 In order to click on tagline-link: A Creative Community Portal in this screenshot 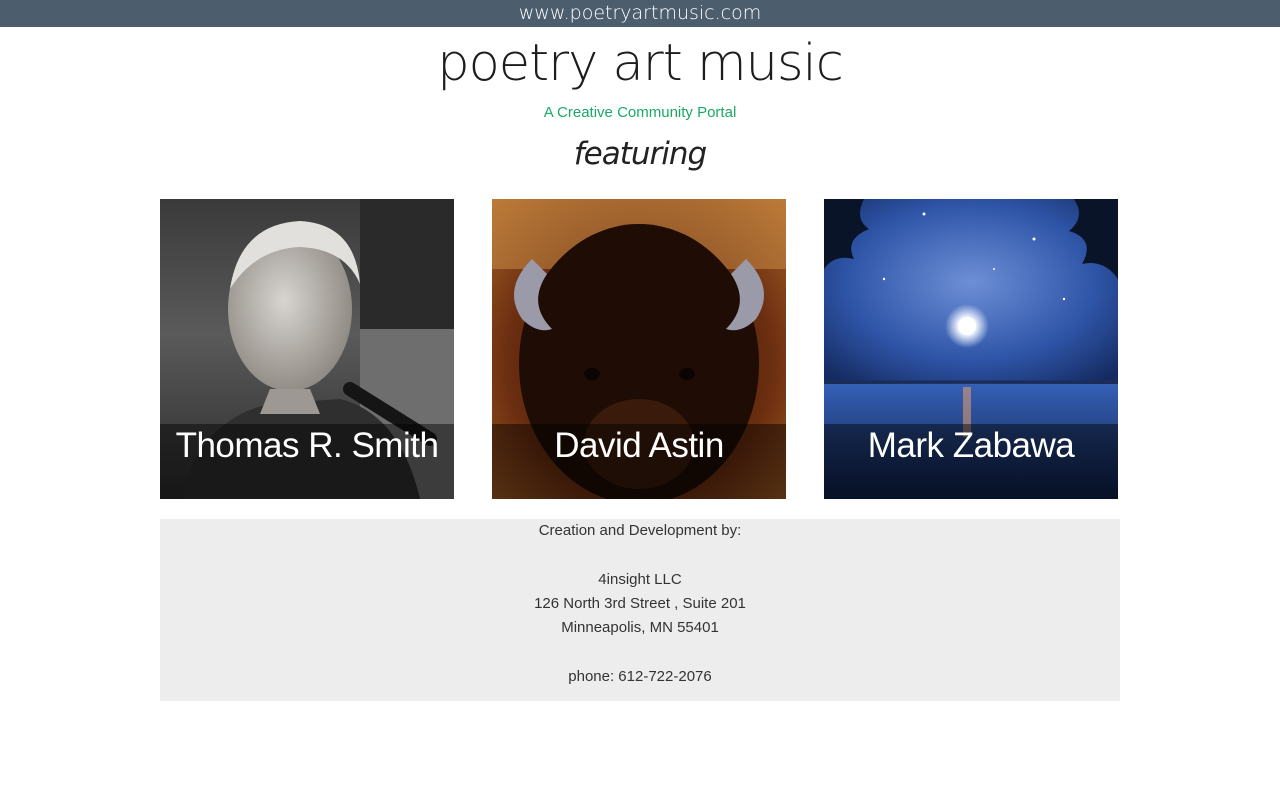, I will do `click(640, 112)`.